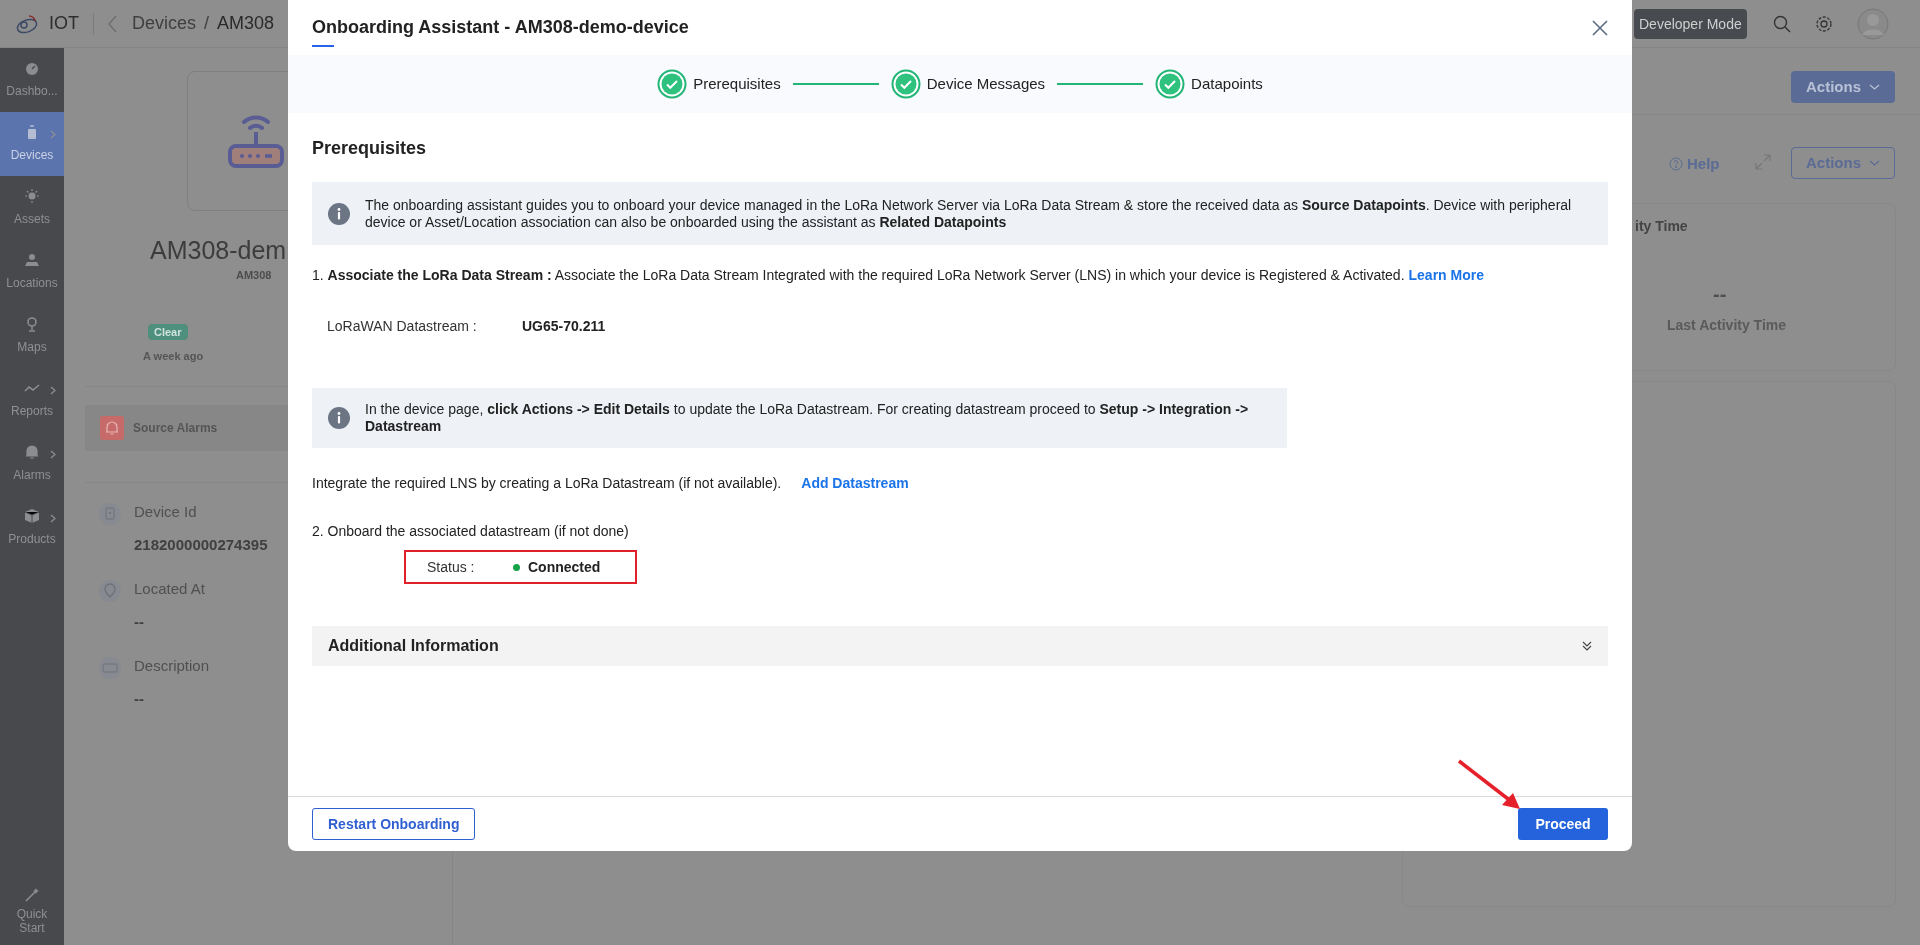  What do you see at coordinates (110, 514) in the screenshot?
I see `id-badge-icon` at bounding box center [110, 514].